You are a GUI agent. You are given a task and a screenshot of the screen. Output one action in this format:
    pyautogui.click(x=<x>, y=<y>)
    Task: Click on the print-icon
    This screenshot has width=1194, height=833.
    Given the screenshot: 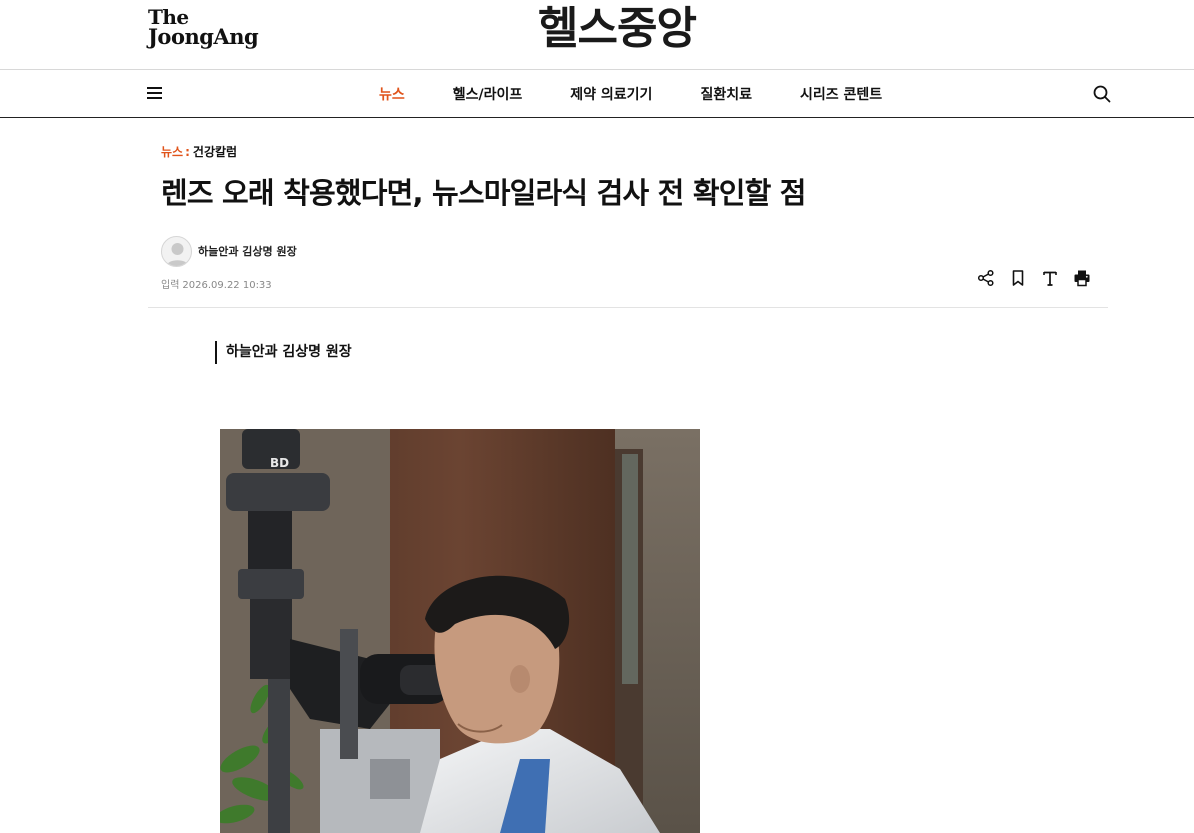 What is the action you would take?
    pyautogui.click(x=1082, y=278)
    